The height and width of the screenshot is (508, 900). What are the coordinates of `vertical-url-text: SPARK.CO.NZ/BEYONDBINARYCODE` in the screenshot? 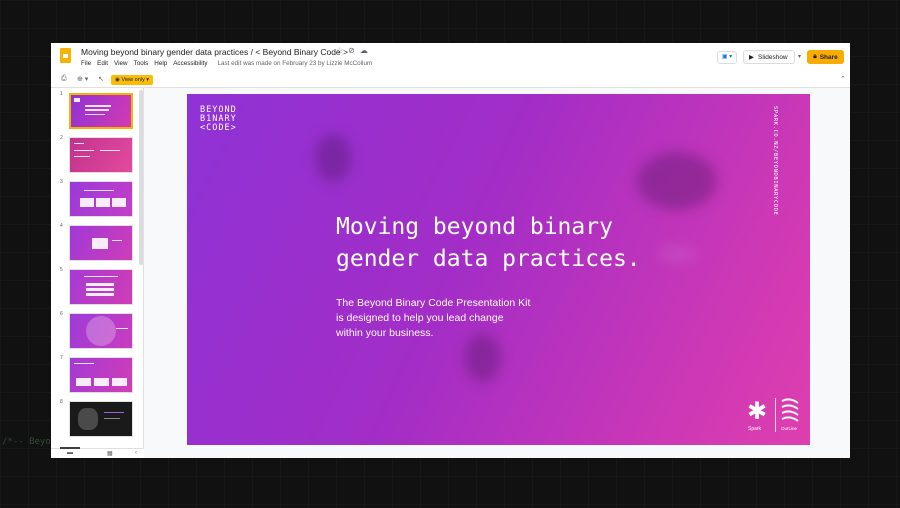 It's located at (775, 161).